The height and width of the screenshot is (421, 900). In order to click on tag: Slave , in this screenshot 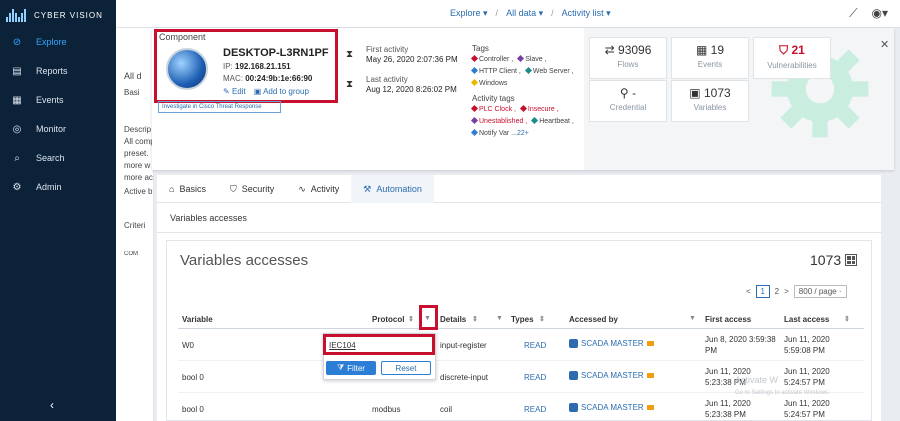, I will do `click(532, 58)`.